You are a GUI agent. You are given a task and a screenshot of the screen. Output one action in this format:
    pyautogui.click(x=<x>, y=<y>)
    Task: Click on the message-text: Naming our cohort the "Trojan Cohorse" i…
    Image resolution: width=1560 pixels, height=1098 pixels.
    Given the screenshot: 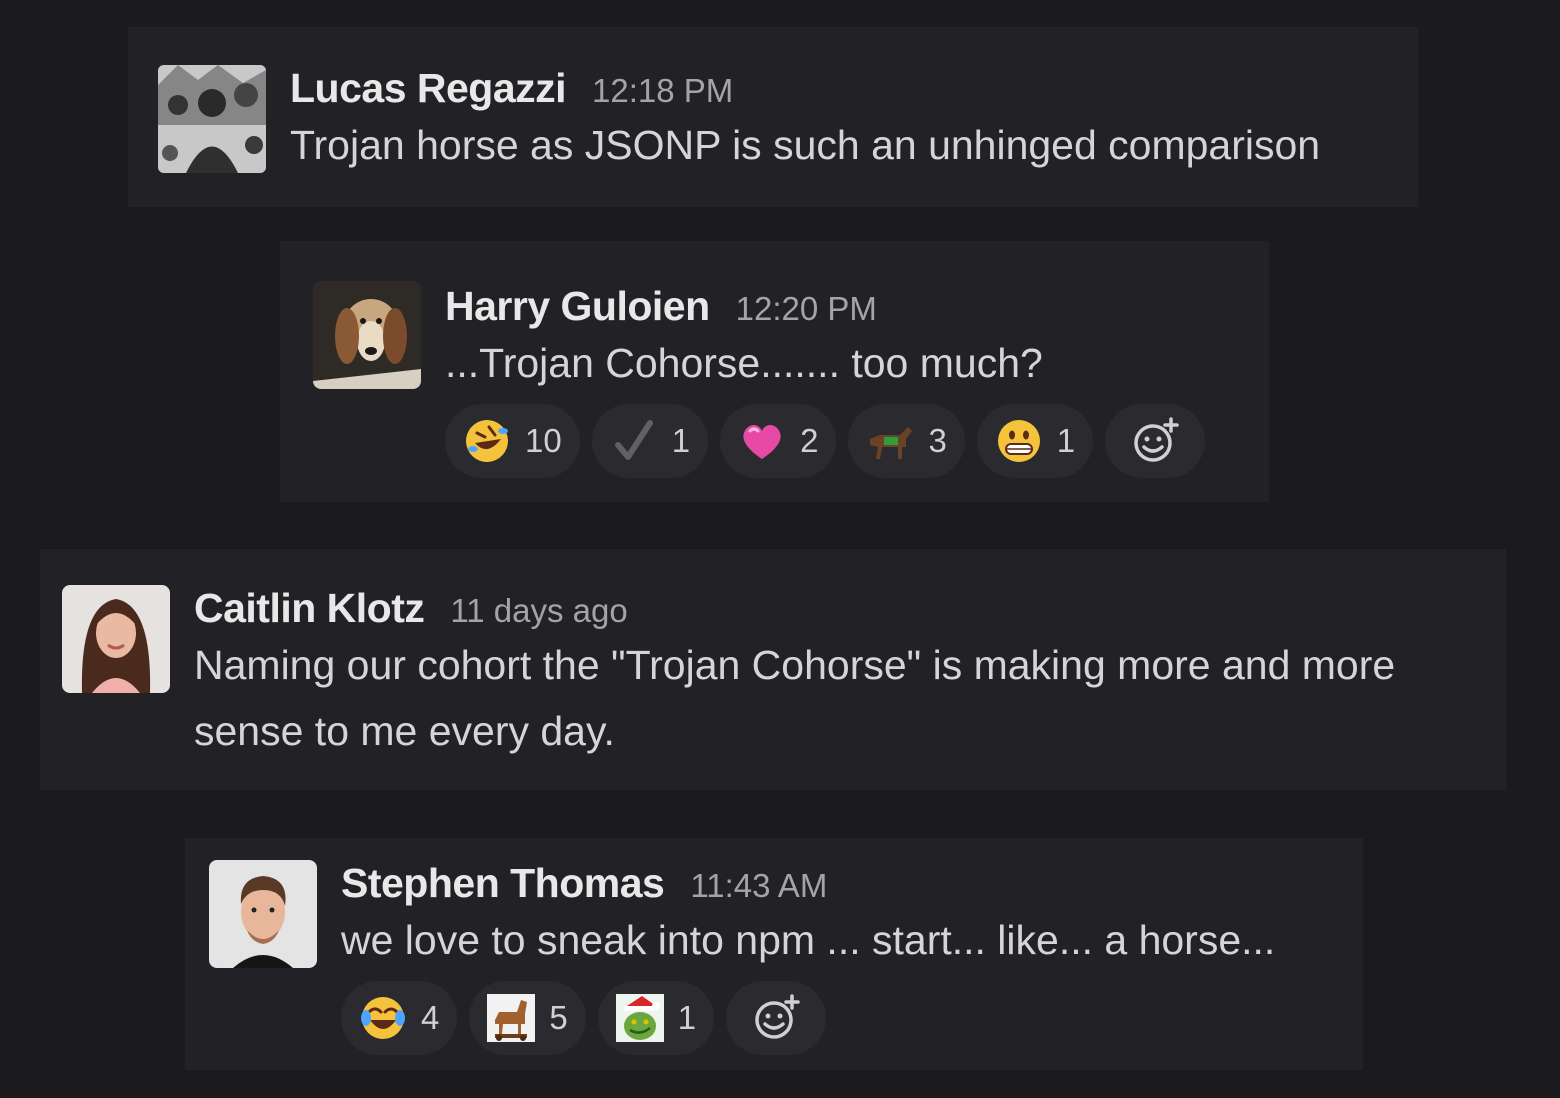 What is the action you would take?
    pyautogui.click(x=794, y=698)
    